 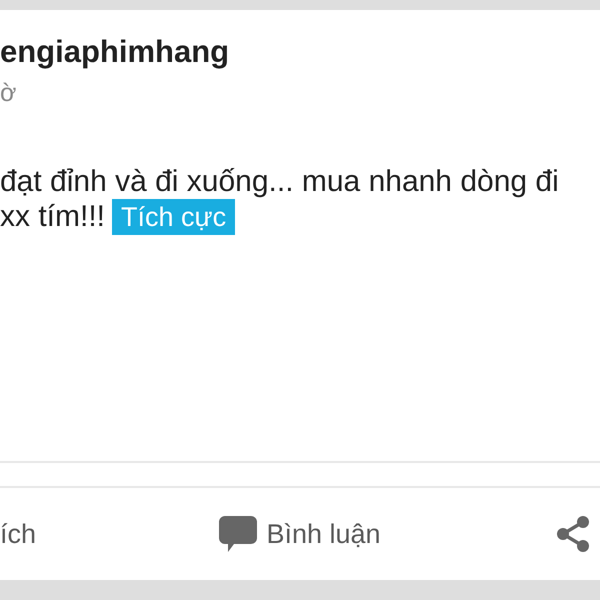 What do you see at coordinates (300, 534) in the screenshot?
I see `comment-button: Bình luận` at bounding box center [300, 534].